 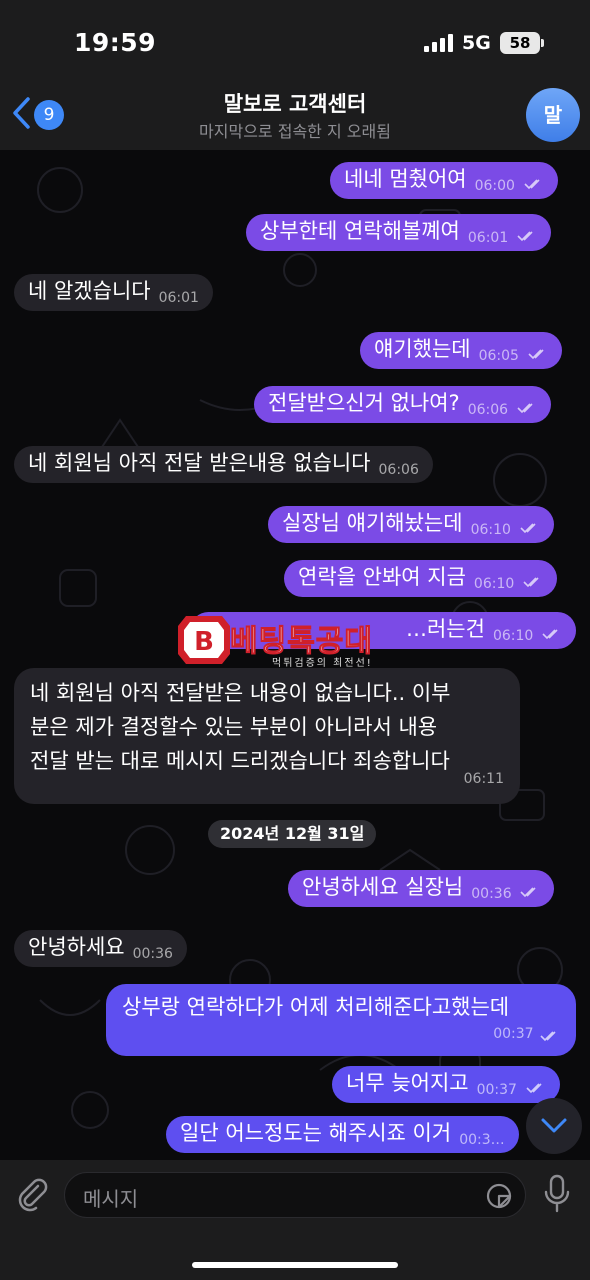 I want to click on chat-title: 말보로 고객센터, so click(x=295, y=103).